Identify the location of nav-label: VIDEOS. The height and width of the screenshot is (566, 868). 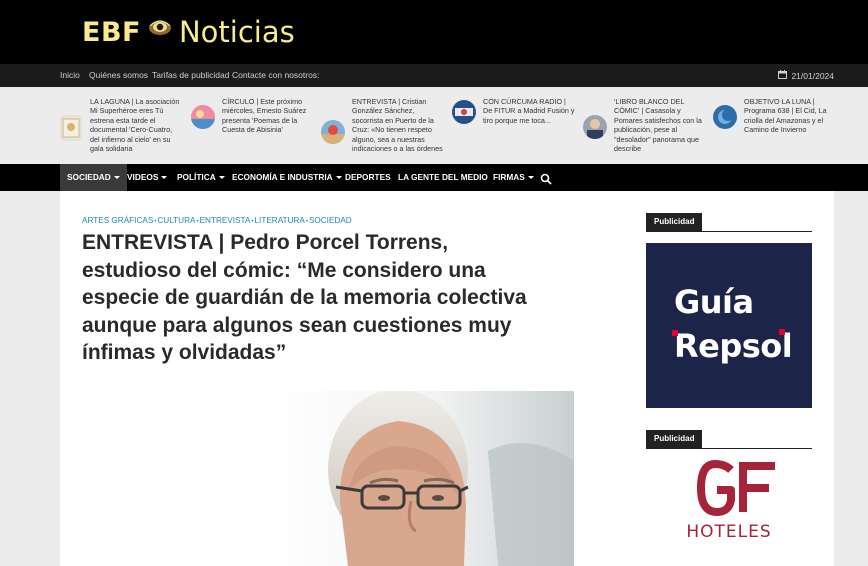
(143, 177).